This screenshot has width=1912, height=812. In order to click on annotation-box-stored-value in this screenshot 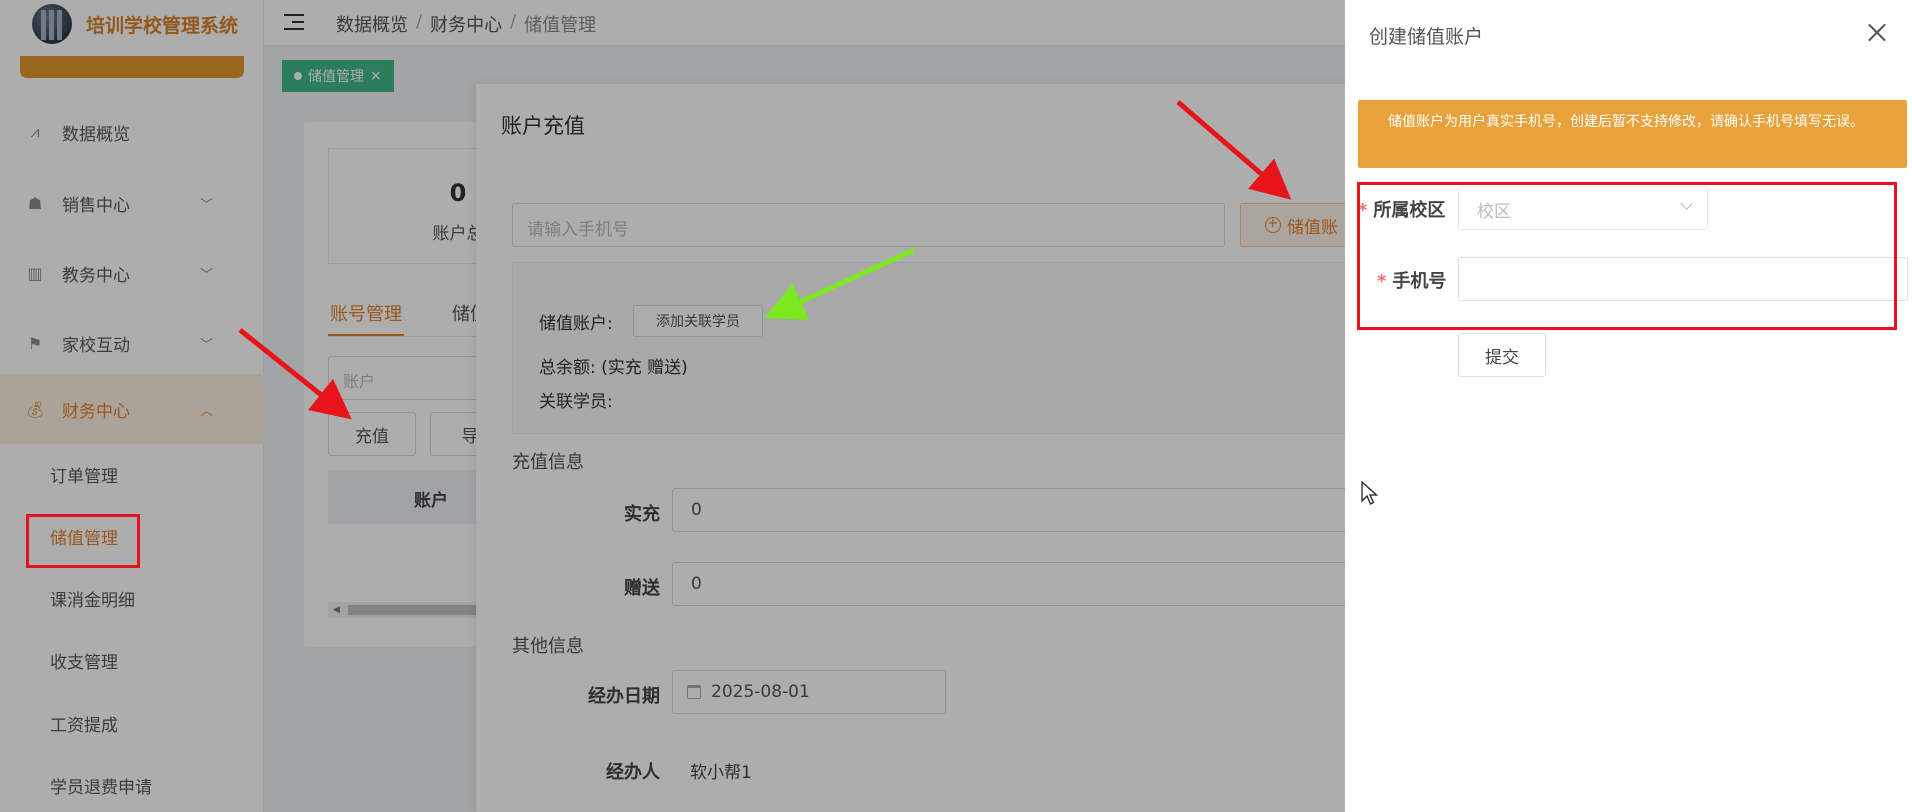, I will do `click(83, 541)`.